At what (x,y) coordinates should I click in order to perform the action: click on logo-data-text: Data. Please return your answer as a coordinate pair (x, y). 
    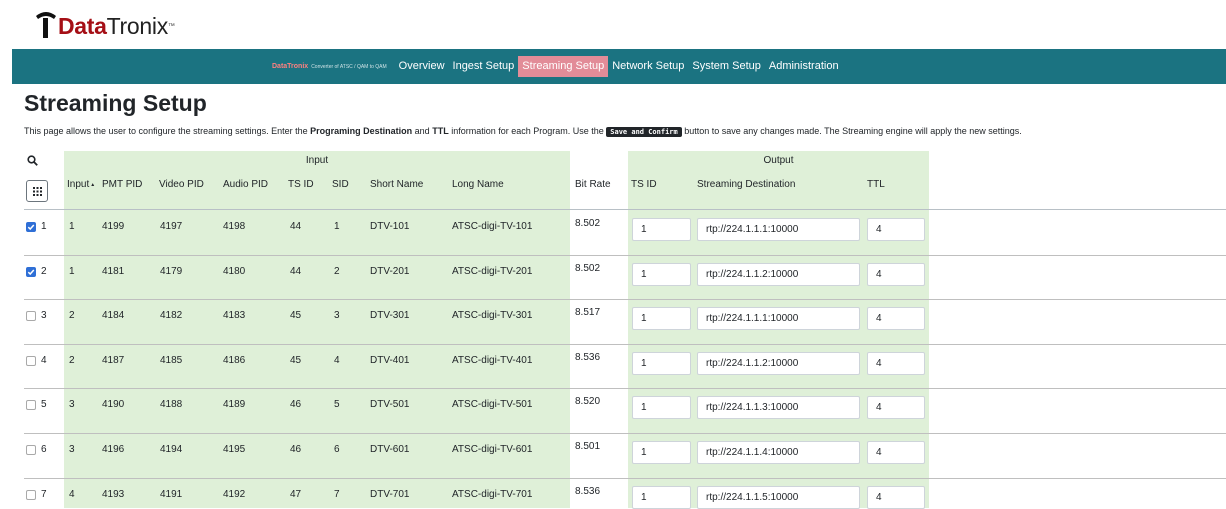
    Looking at the image, I should click on (82, 26).